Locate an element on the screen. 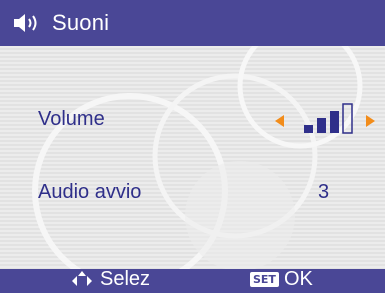 This screenshot has height=293, width=385. menu-footer: Selez SET OK is located at coordinates (192, 280).